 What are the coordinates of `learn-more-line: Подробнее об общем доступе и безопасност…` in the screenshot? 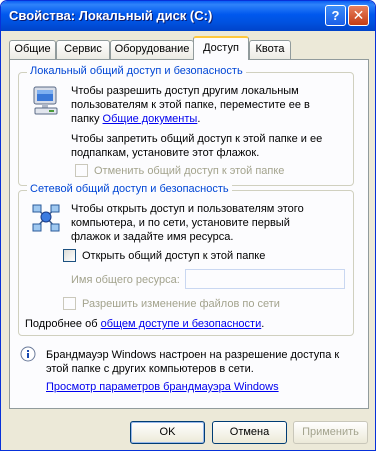 It's located at (144, 324).